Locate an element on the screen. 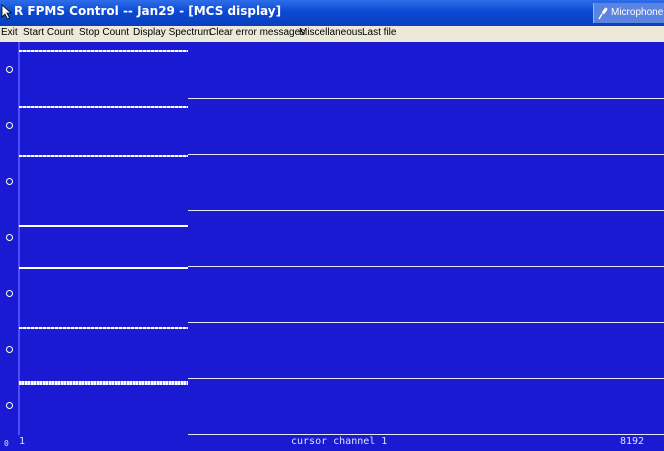  footer-left-marker: 0 is located at coordinates (6, 443).